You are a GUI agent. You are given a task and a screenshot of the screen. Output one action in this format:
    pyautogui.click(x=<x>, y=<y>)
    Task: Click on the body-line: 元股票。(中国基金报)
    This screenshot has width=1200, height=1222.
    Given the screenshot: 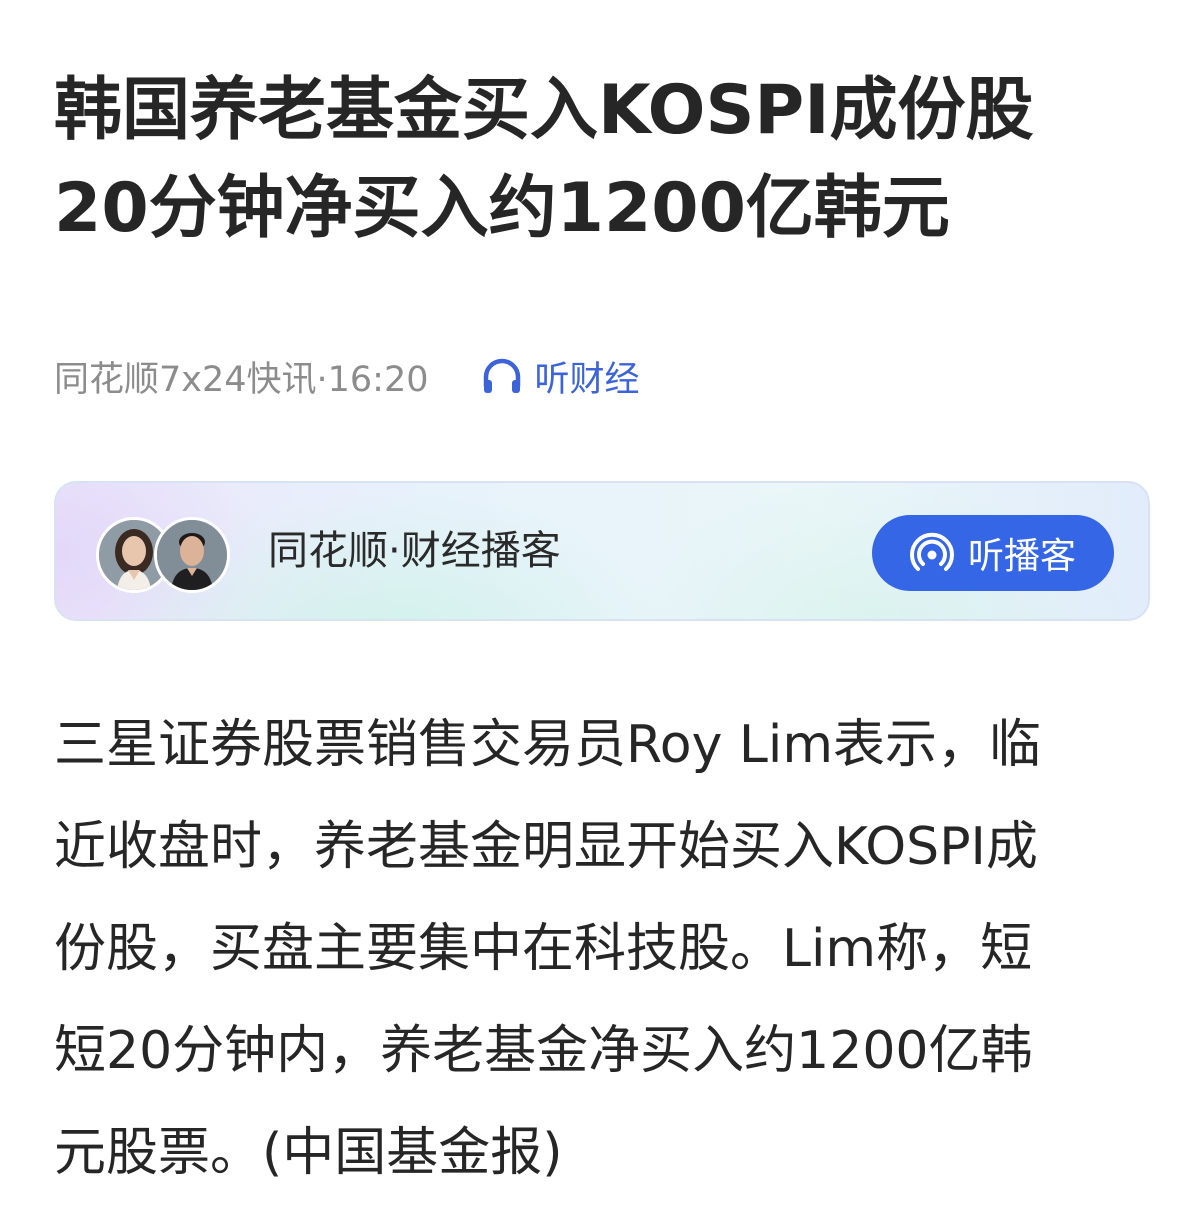 What is the action you would take?
    pyautogui.click(x=308, y=1153)
    